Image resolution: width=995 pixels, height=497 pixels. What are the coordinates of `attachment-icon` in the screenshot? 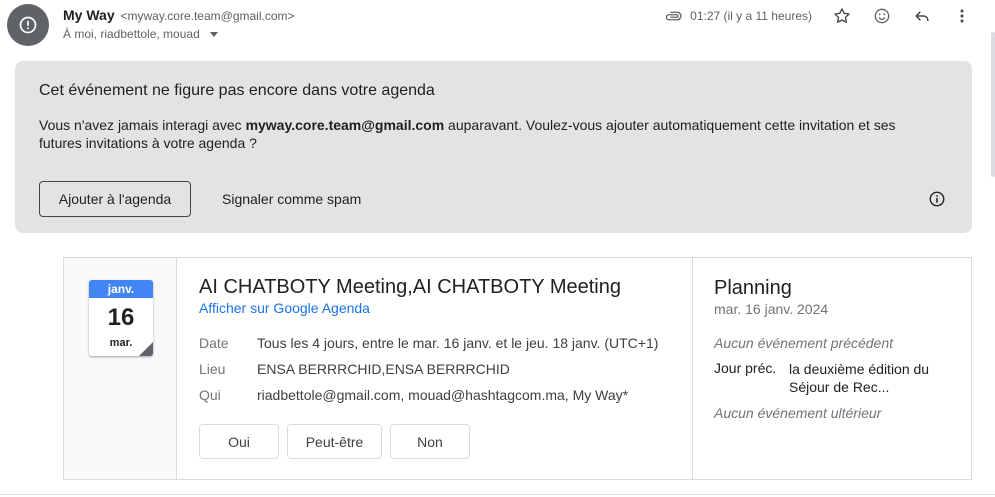 It's located at (673, 16).